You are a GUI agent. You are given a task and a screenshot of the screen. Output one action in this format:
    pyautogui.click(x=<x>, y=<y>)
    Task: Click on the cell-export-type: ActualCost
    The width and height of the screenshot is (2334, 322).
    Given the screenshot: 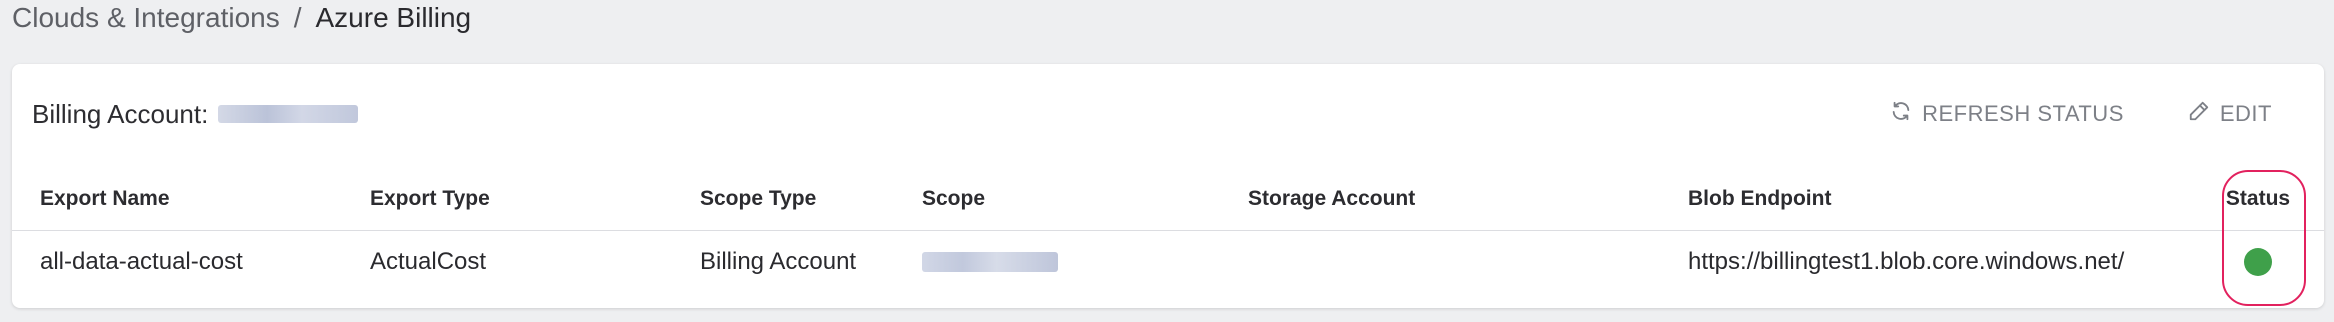 What is the action you would take?
    pyautogui.click(x=428, y=261)
    